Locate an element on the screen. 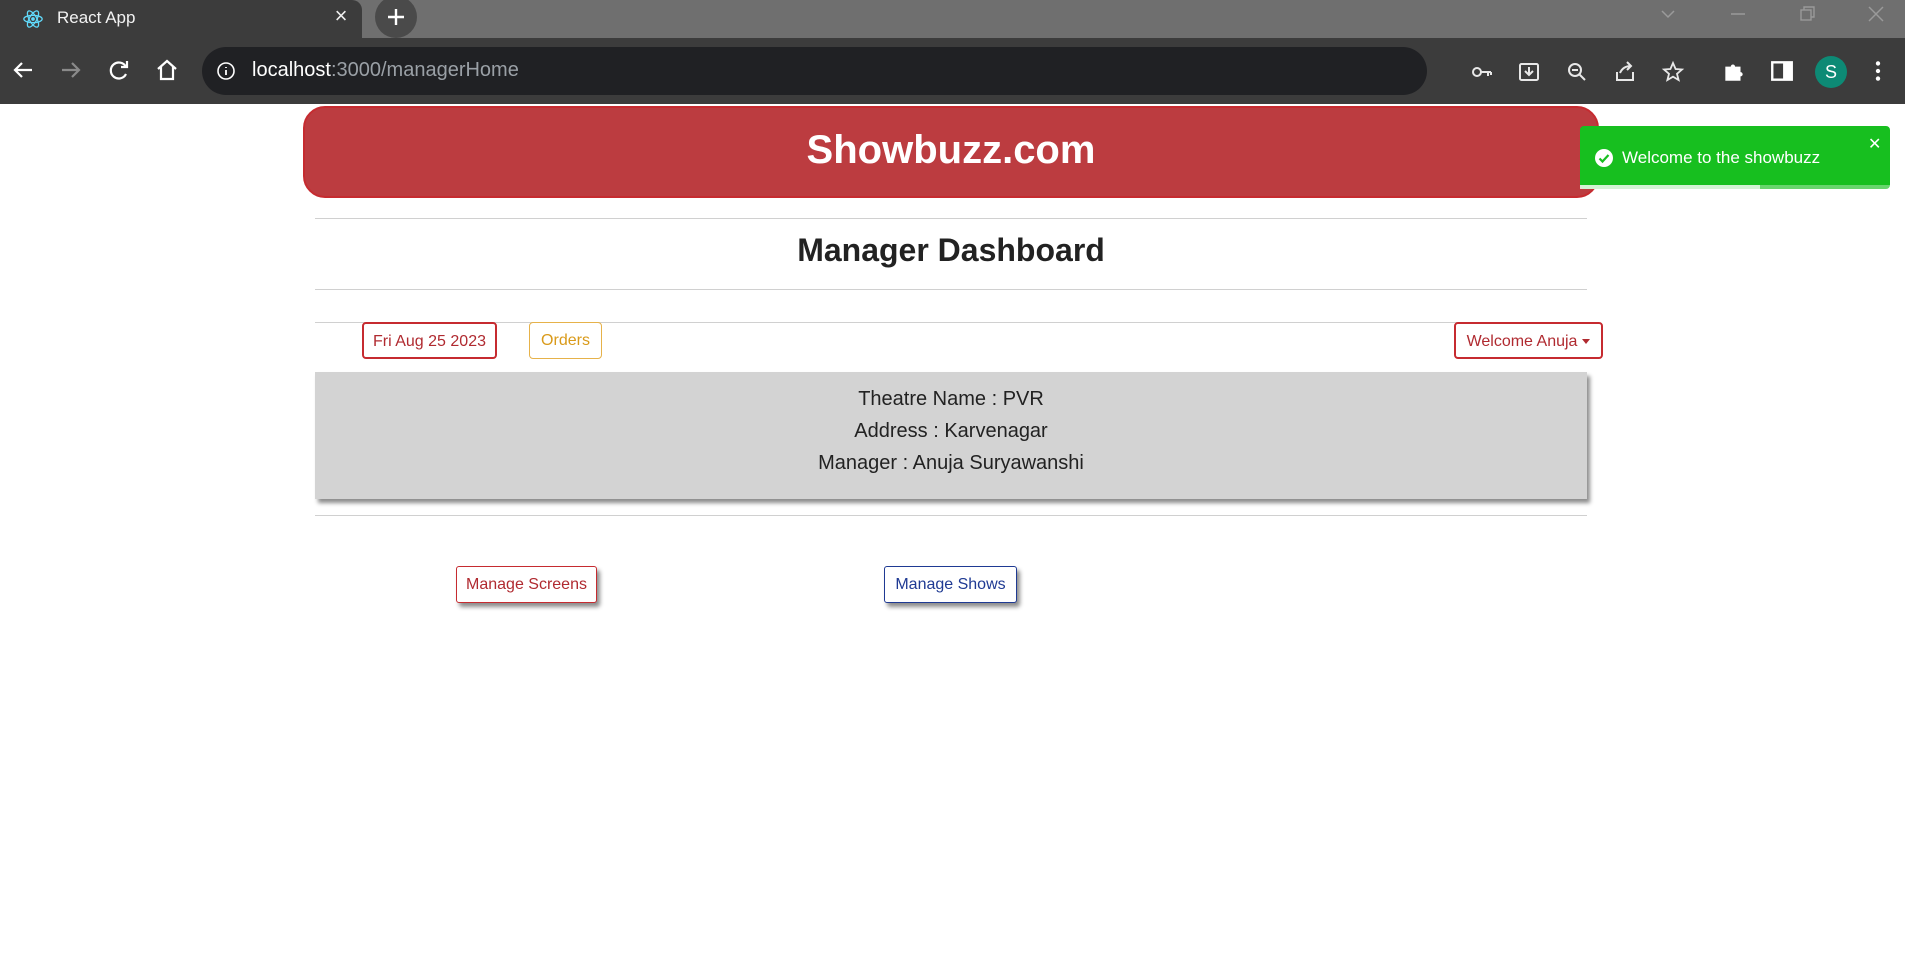 The image size is (1905, 978). orders-button: Orders is located at coordinates (565, 340).